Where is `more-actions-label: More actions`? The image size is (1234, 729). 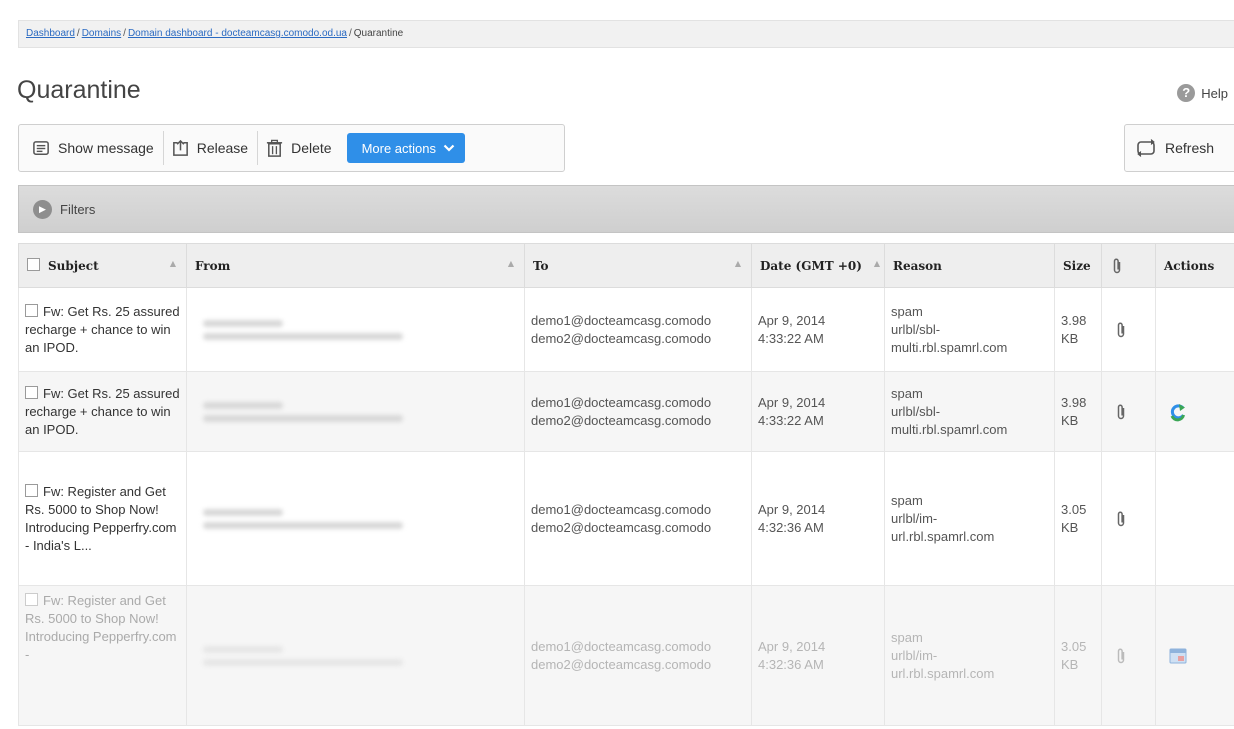
more-actions-label: More actions is located at coordinates (398, 148).